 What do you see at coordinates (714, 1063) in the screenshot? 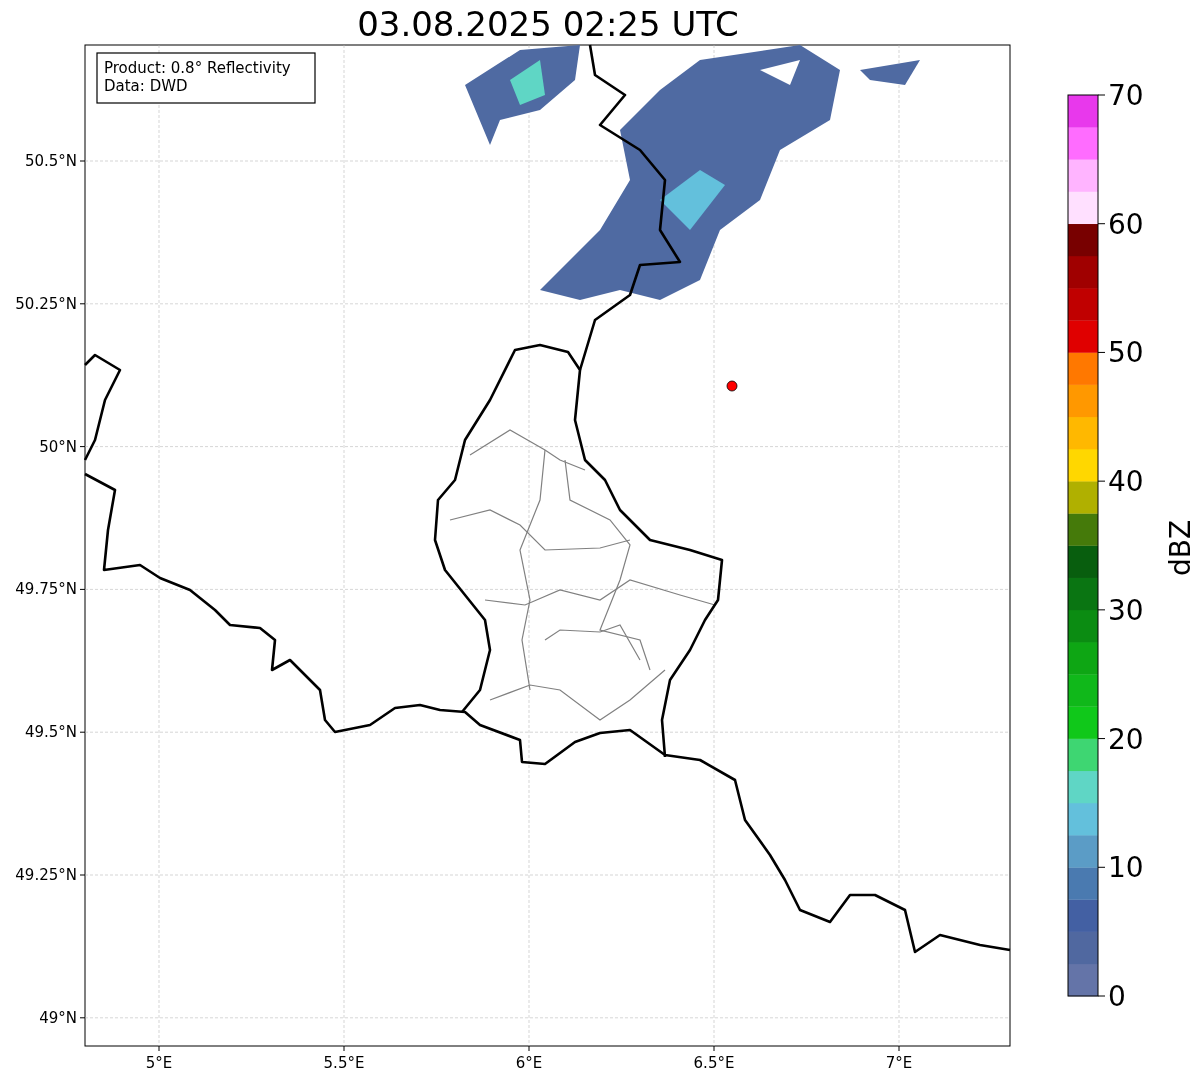
I see `axis-tick-label: 6.5°E` at bounding box center [714, 1063].